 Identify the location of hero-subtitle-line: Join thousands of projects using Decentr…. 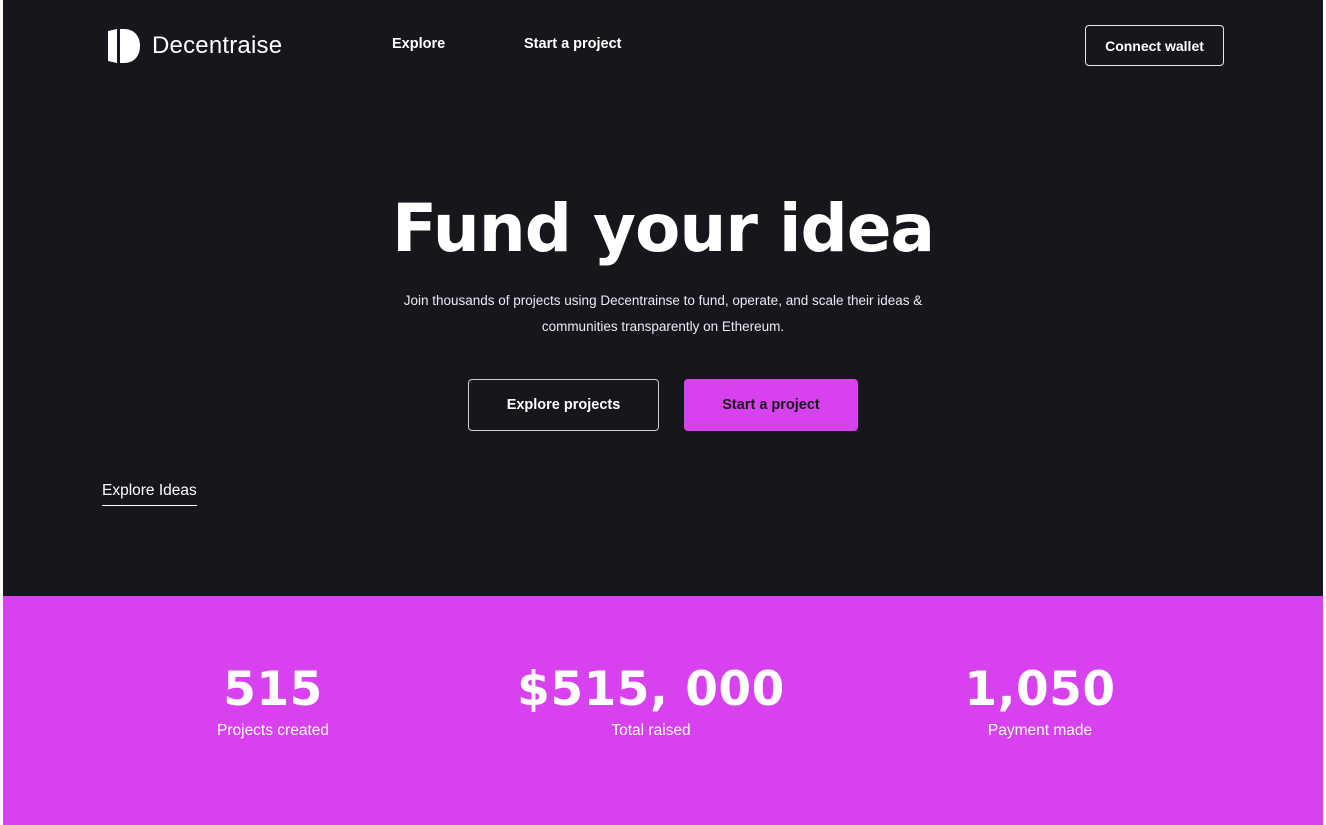
(663, 300).